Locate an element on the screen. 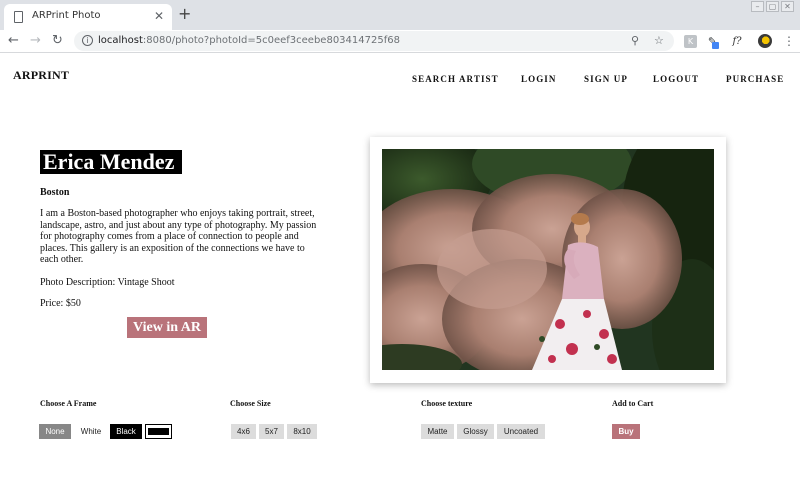 The width and height of the screenshot is (800, 493). nav-login: LOGIN is located at coordinates (539, 79).